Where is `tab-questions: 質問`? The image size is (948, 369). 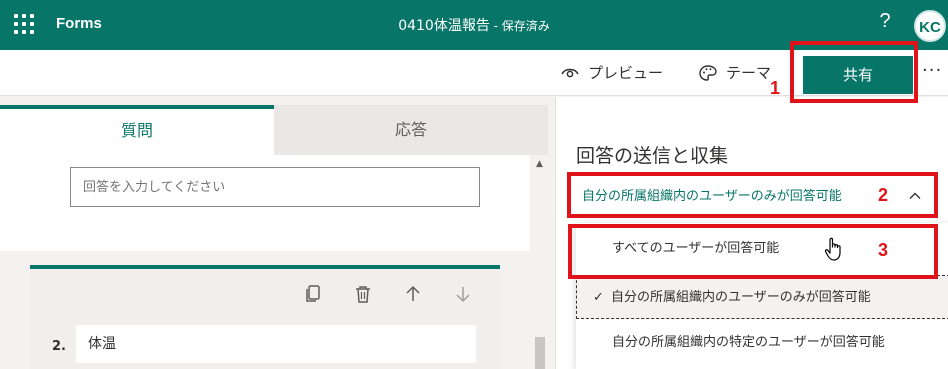
tab-questions: 質問 is located at coordinates (137, 130).